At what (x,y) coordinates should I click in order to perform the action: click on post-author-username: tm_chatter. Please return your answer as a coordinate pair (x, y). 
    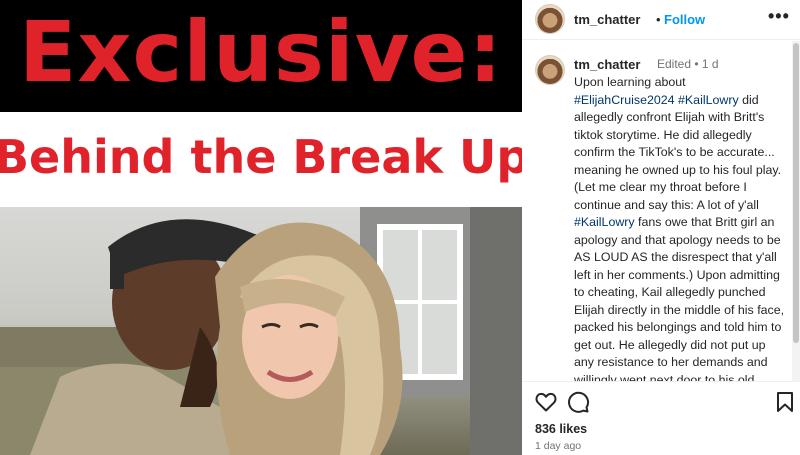
    Looking at the image, I should click on (607, 19).